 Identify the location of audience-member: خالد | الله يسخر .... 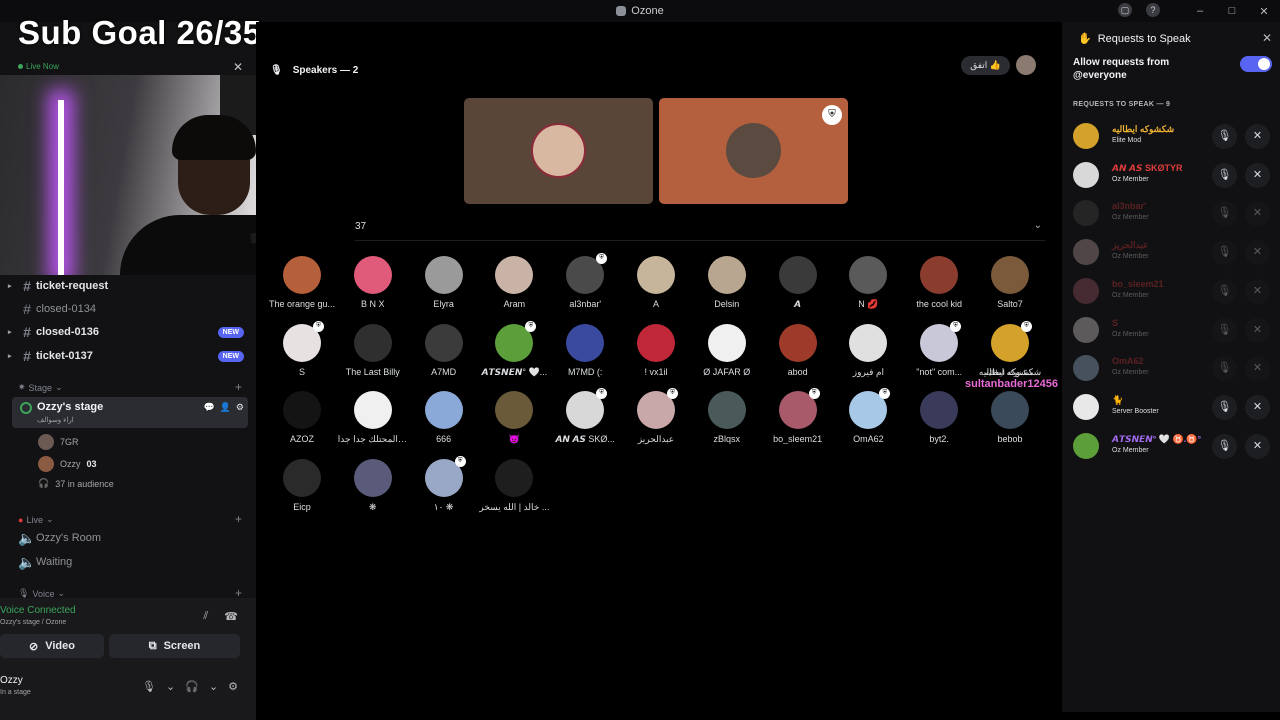
(514, 485).